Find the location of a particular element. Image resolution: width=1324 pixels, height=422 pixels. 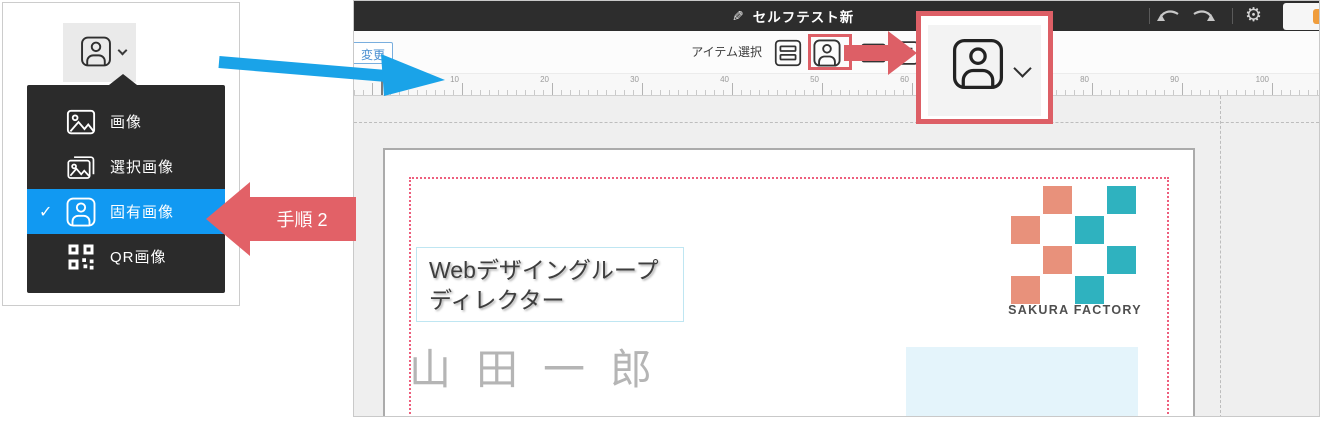

ruler-number: 40 is located at coordinates (724, 79).